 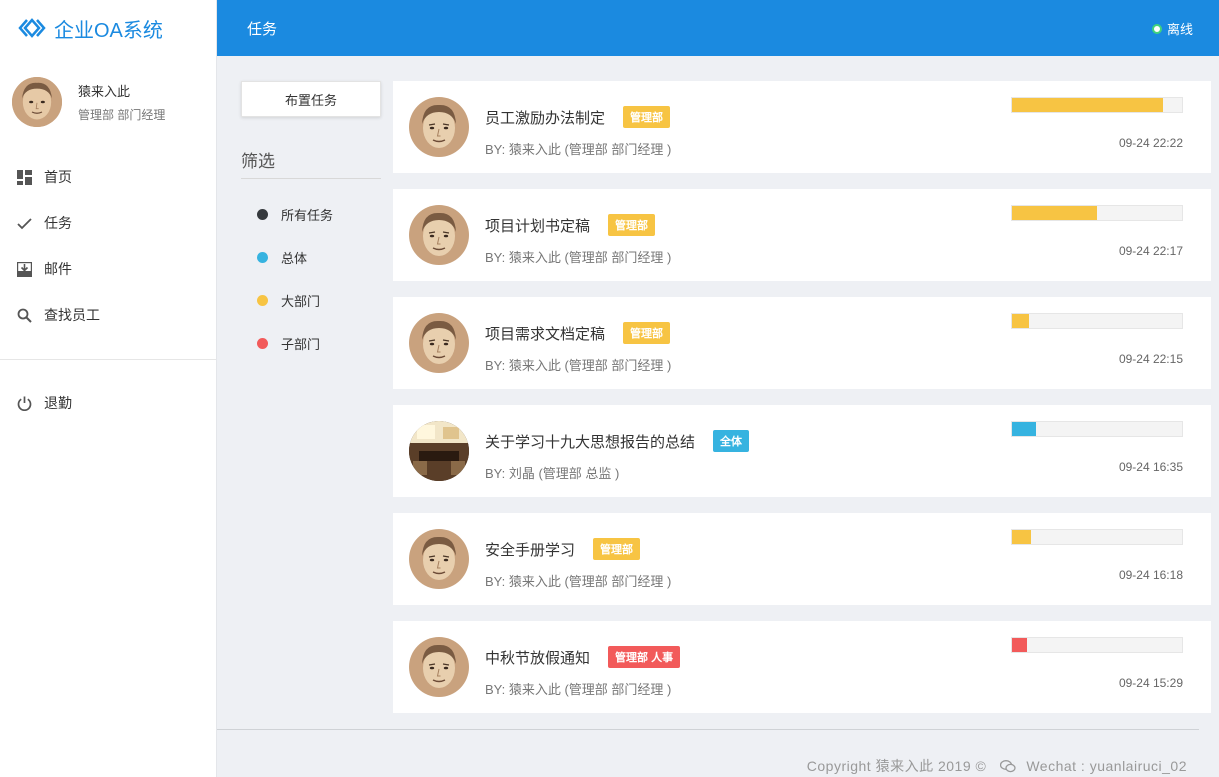 What do you see at coordinates (311, 163) in the screenshot?
I see `filter-heading: 筛选` at bounding box center [311, 163].